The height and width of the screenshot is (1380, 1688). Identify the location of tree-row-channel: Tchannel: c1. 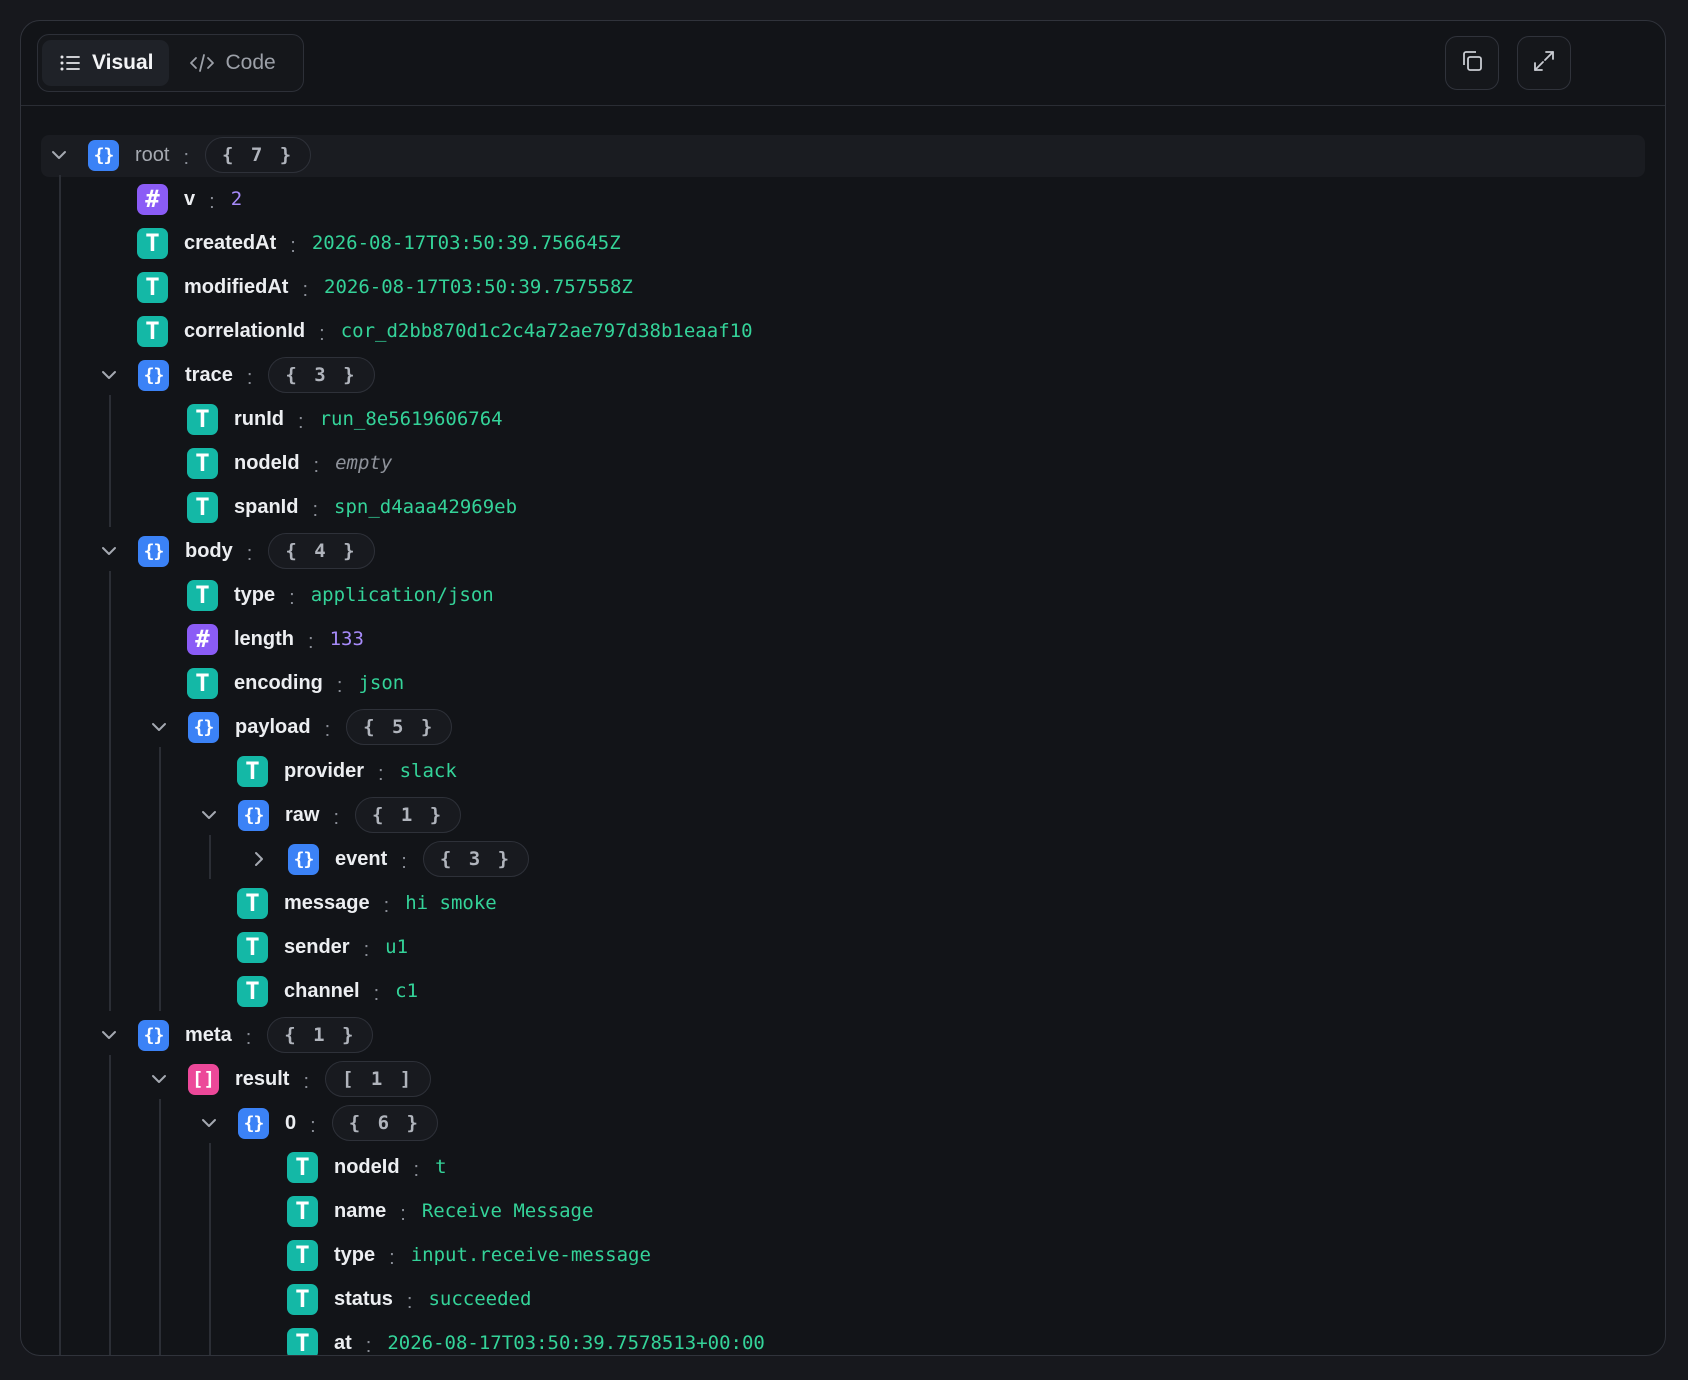
(327, 991).